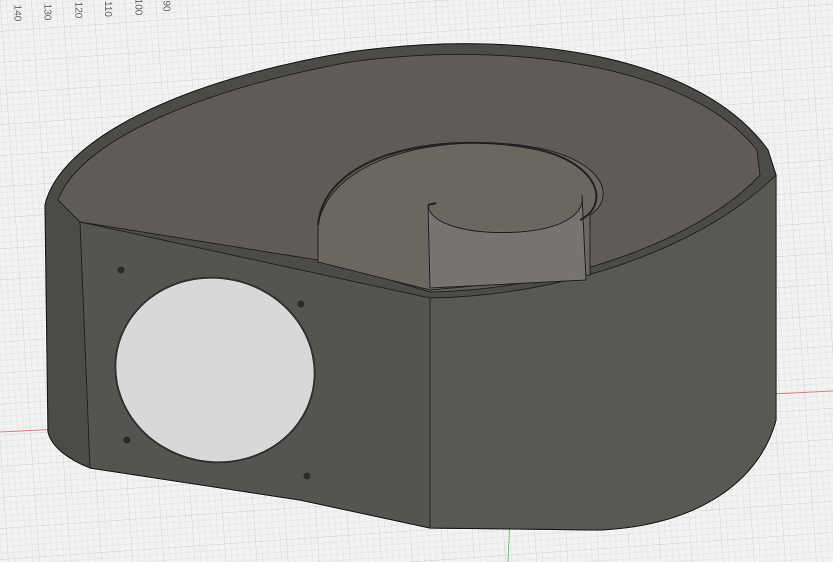  Describe the element at coordinates (16, 13) in the screenshot. I see `ruler-label: 140` at that location.